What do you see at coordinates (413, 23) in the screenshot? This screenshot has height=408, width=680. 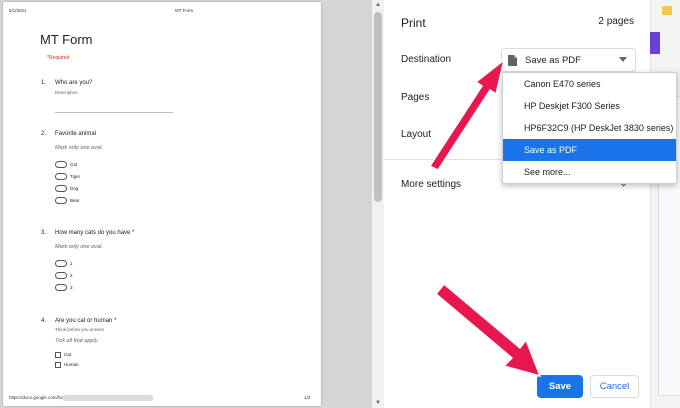 I see `print-title: Print` at bounding box center [413, 23].